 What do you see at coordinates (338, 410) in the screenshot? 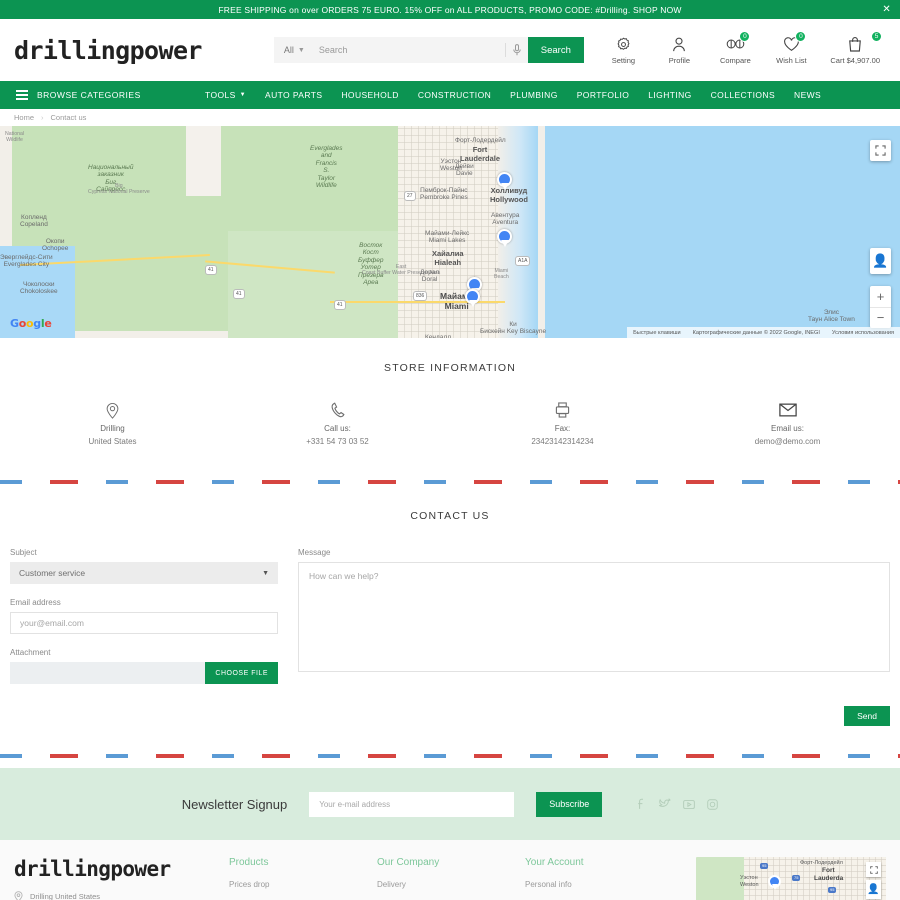
I see `phone-icon` at bounding box center [338, 410].